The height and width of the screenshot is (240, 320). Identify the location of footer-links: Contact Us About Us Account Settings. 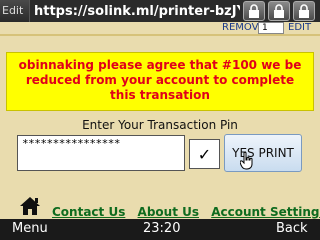
(186, 212).